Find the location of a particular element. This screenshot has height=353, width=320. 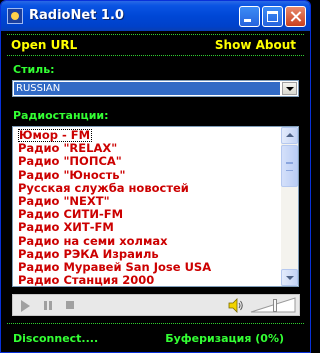

station-label: Радио "ПОПСА" is located at coordinates (70, 161).